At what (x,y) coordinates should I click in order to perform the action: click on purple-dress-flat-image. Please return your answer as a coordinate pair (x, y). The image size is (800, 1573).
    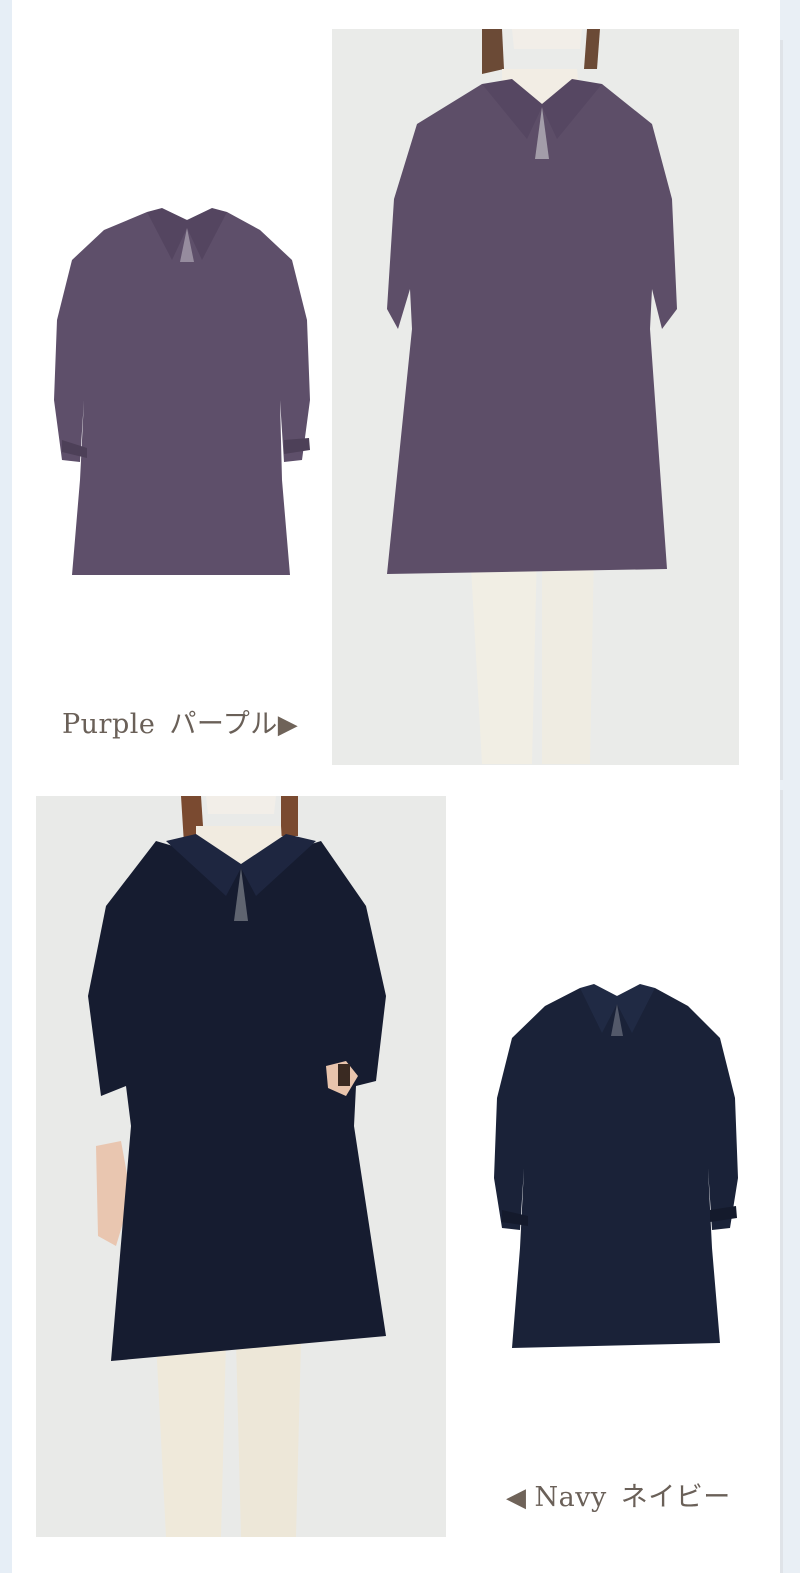
    Looking at the image, I should click on (187, 395).